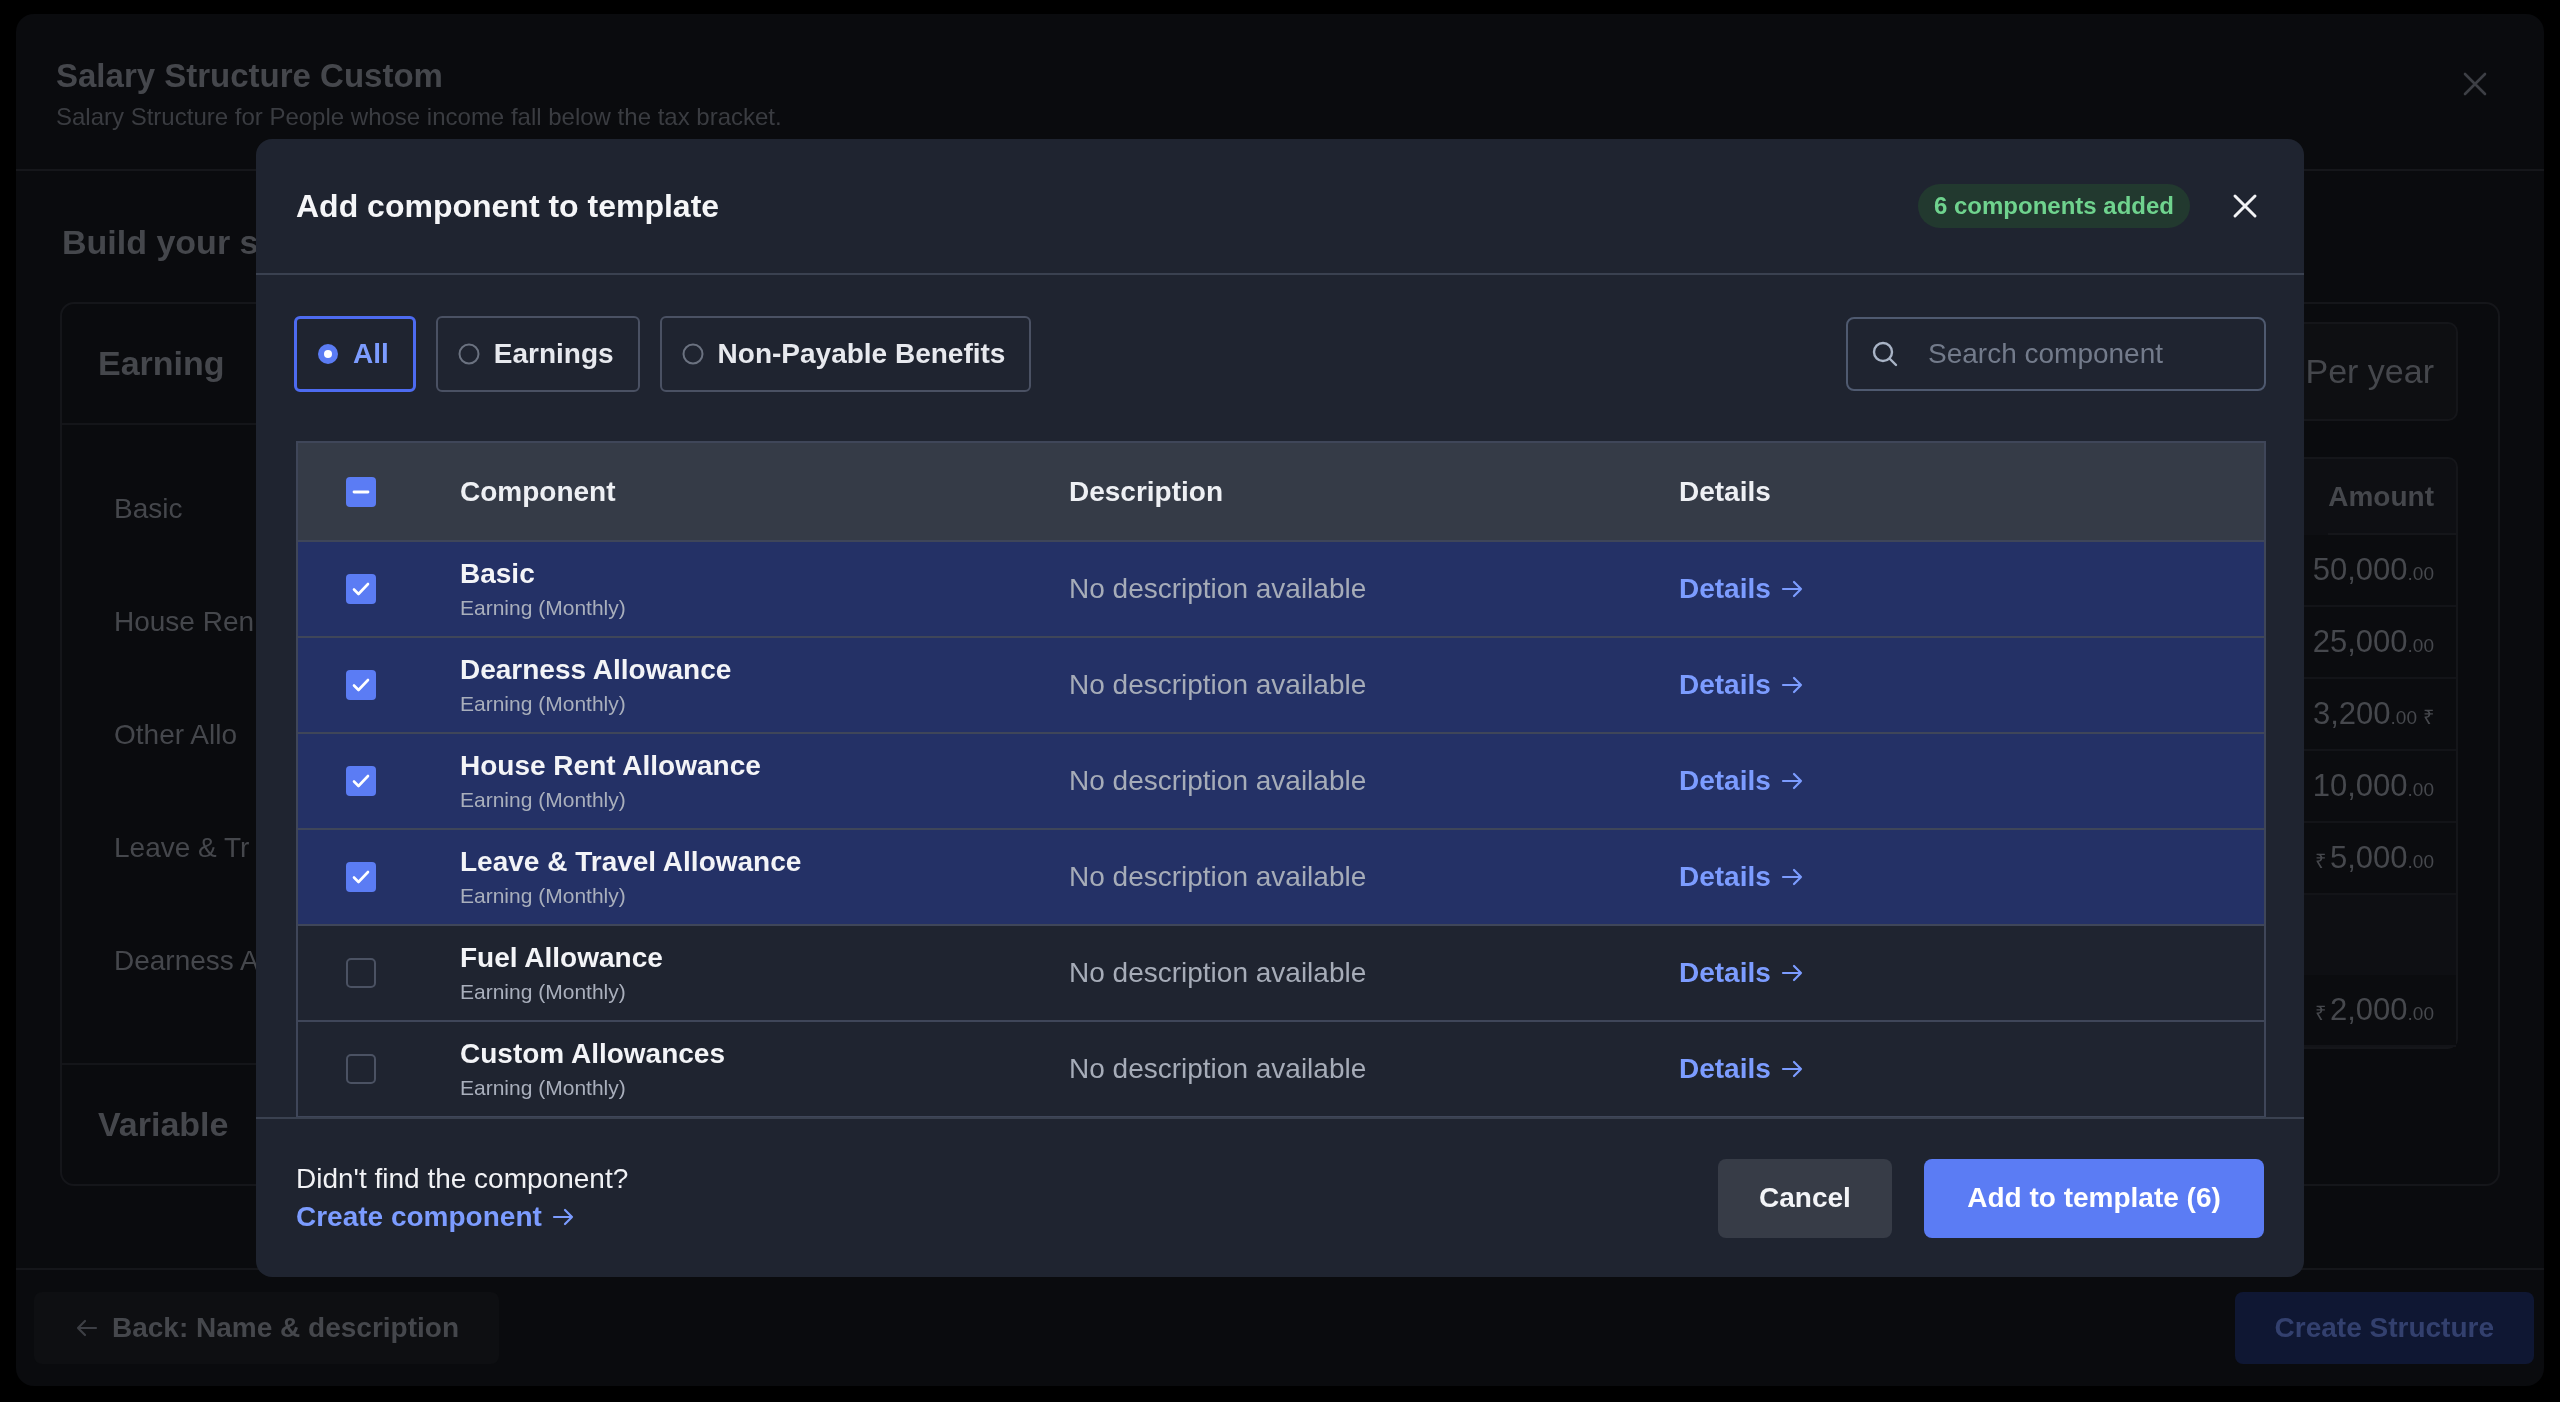 The image size is (2560, 1402). I want to click on filter-option: Non-Payable Benefits, so click(845, 354).